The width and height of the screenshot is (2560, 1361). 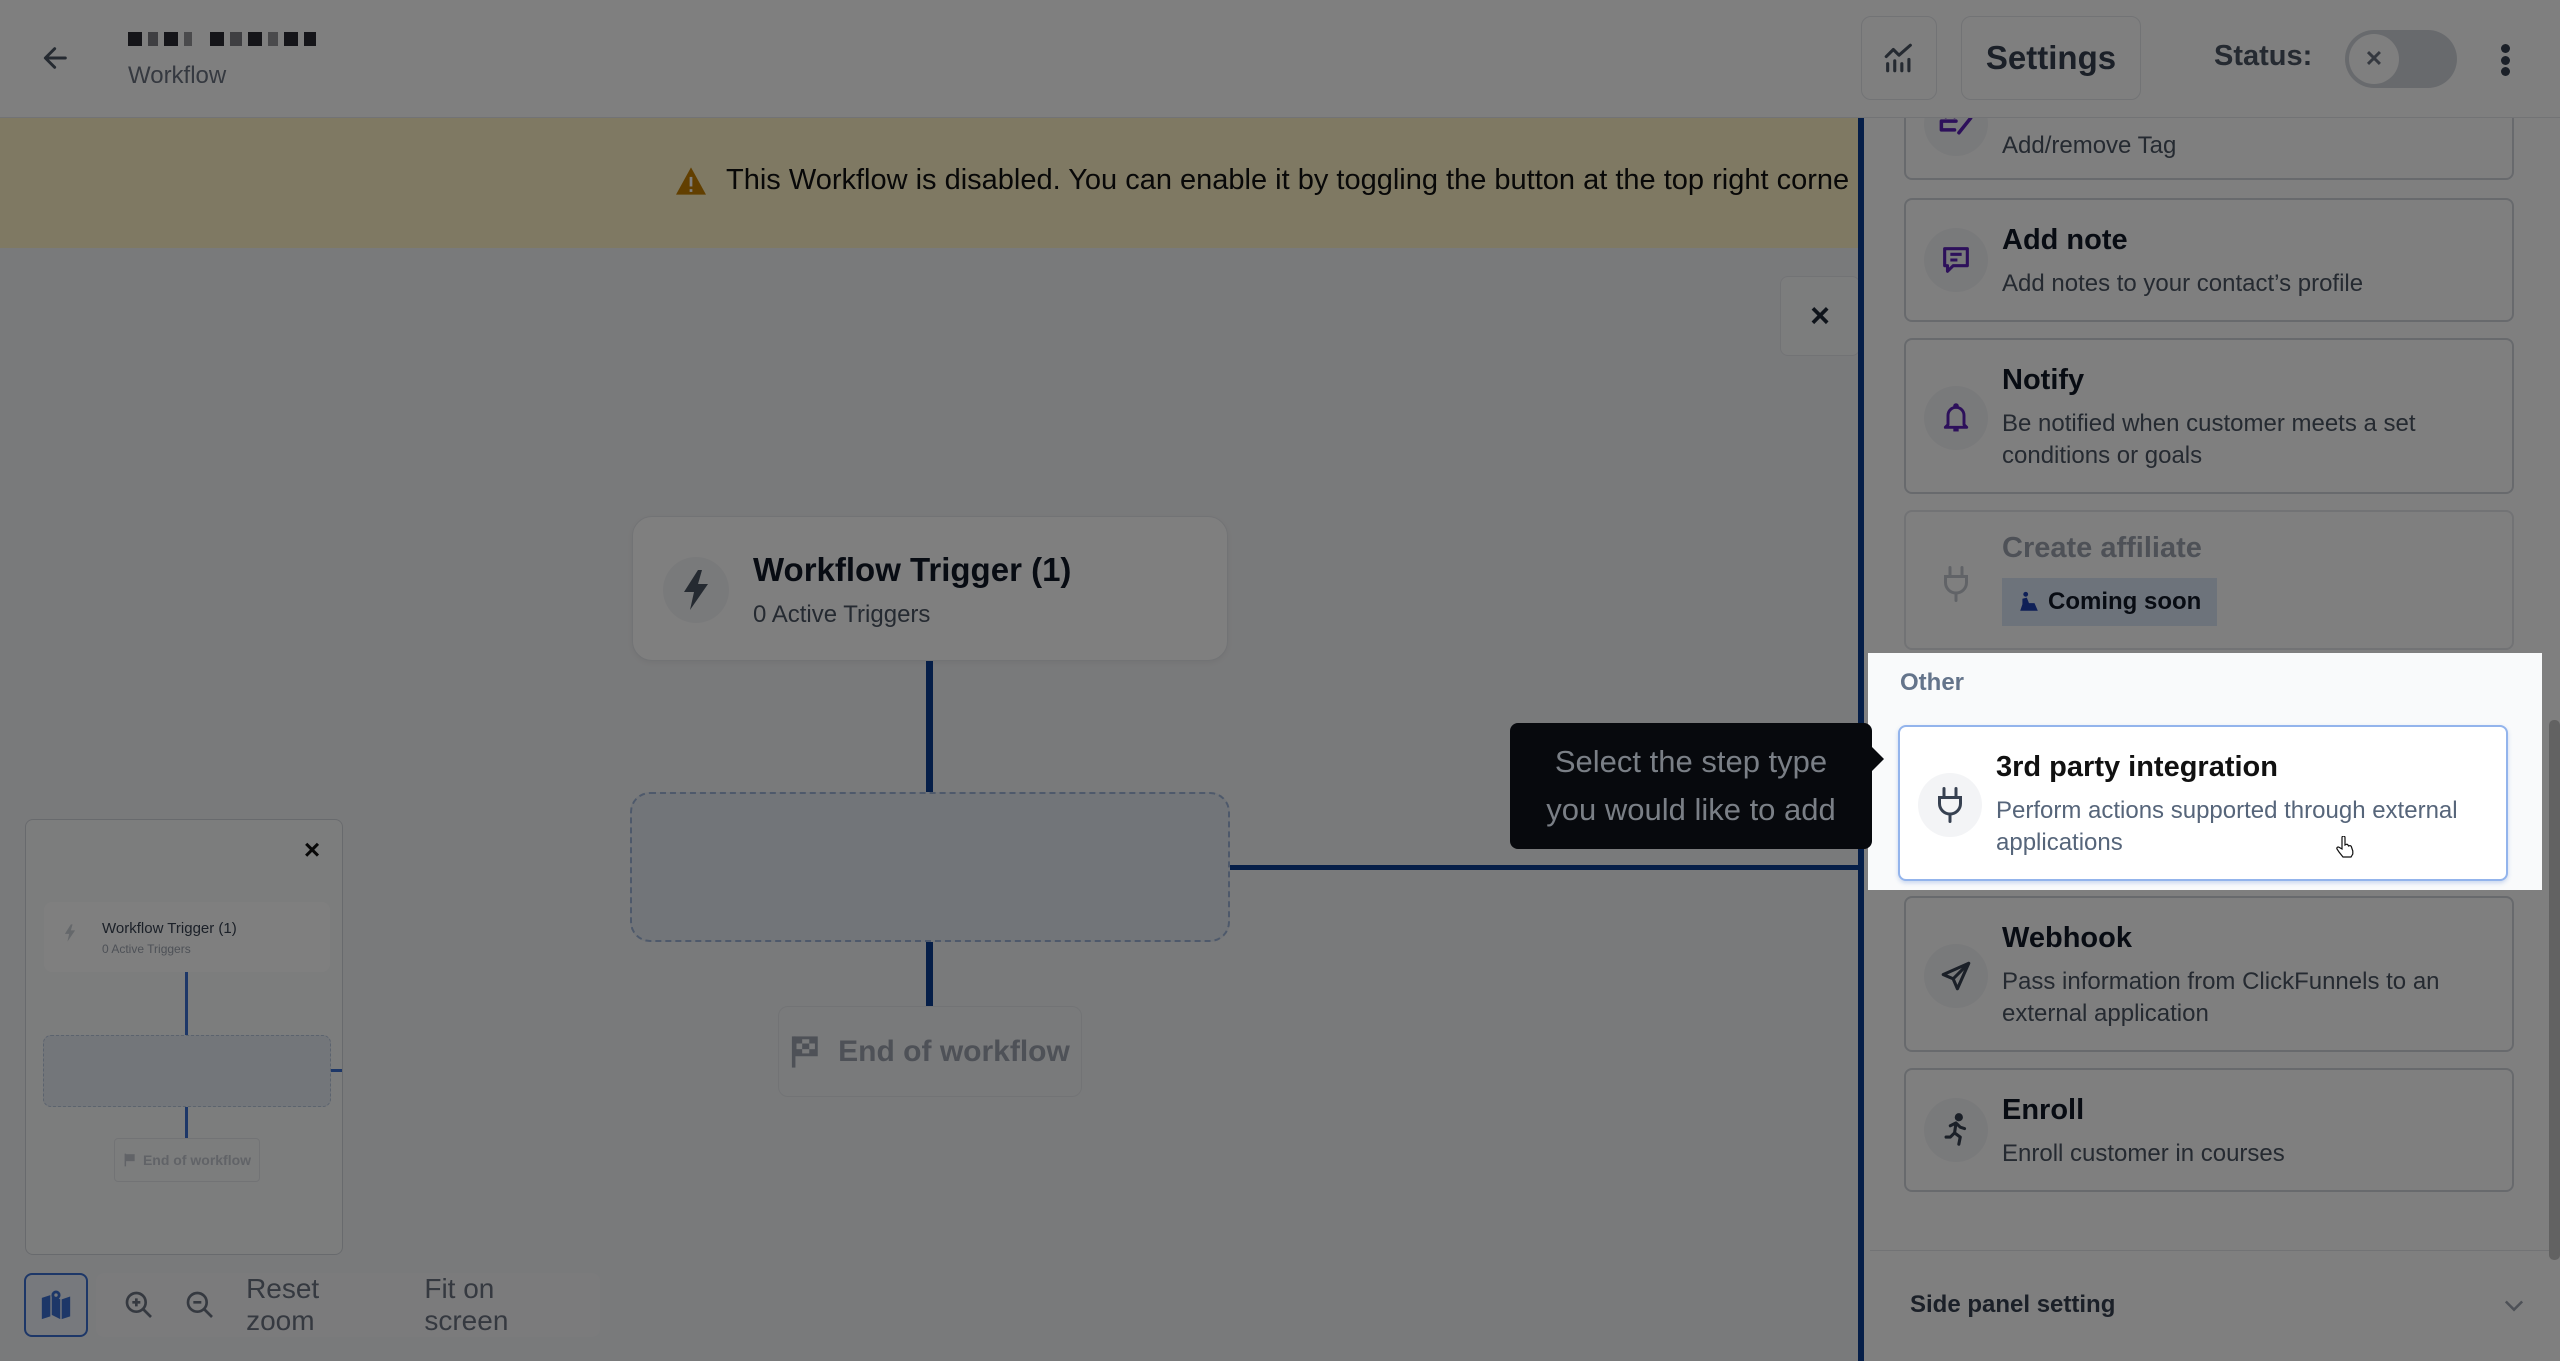 What do you see at coordinates (222, 39) in the screenshot?
I see `workflow-title-redacted` at bounding box center [222, 39].